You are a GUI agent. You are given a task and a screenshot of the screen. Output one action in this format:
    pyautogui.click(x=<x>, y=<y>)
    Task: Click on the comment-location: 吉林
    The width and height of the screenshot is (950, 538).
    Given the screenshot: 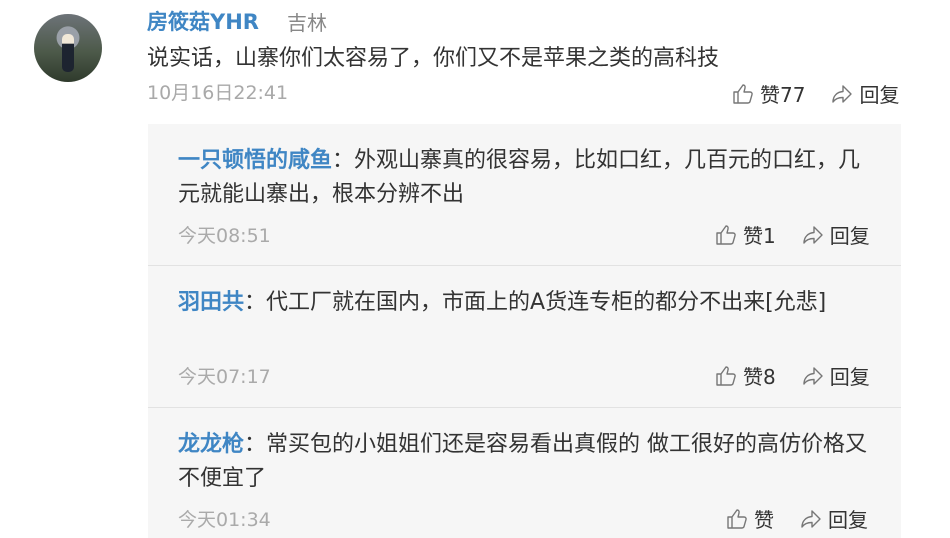 What is the action you would take?
    pyautogui.click(x=307, y=23)
    